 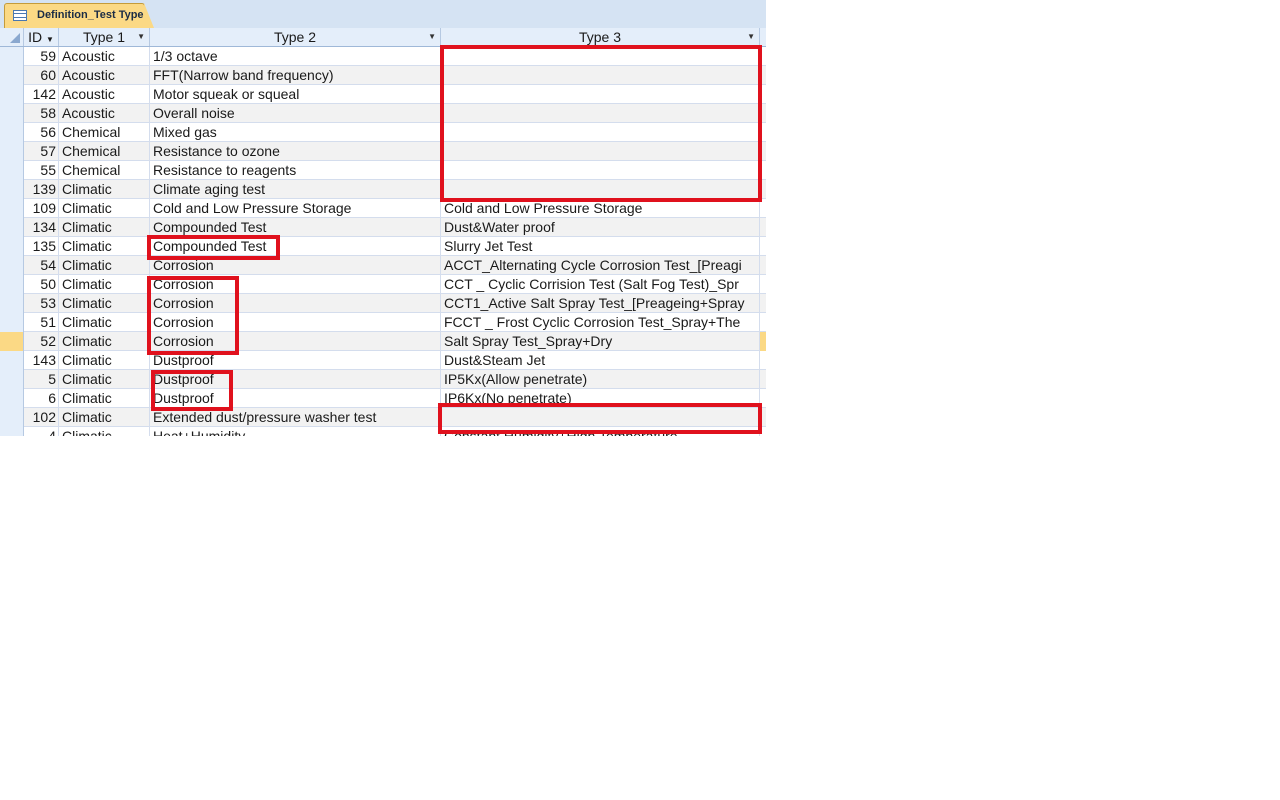 I want to click on cell-type2: Mixed gas, so click(x=295, y=132).